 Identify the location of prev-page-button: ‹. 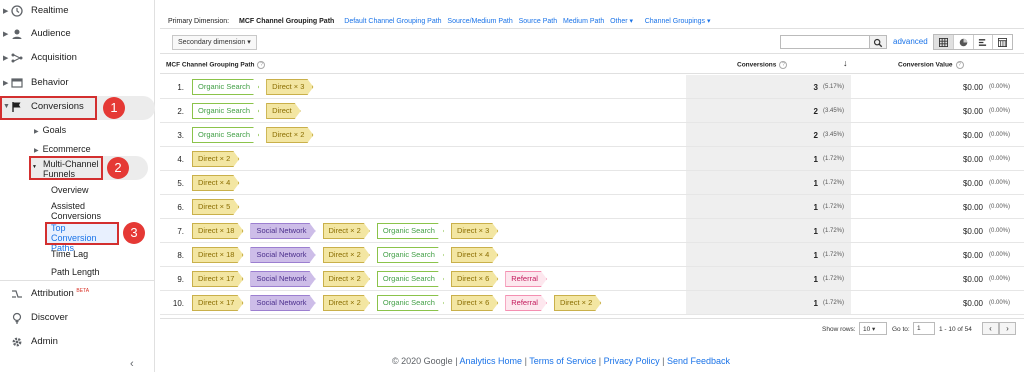
(990, 328).